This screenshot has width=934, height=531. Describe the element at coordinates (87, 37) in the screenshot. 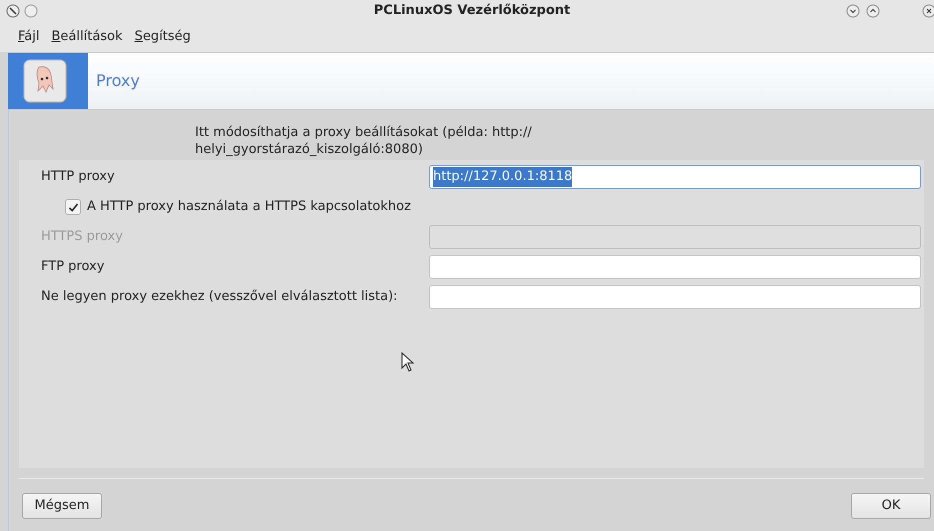

I see `menu-item: Beállítások` at that location.